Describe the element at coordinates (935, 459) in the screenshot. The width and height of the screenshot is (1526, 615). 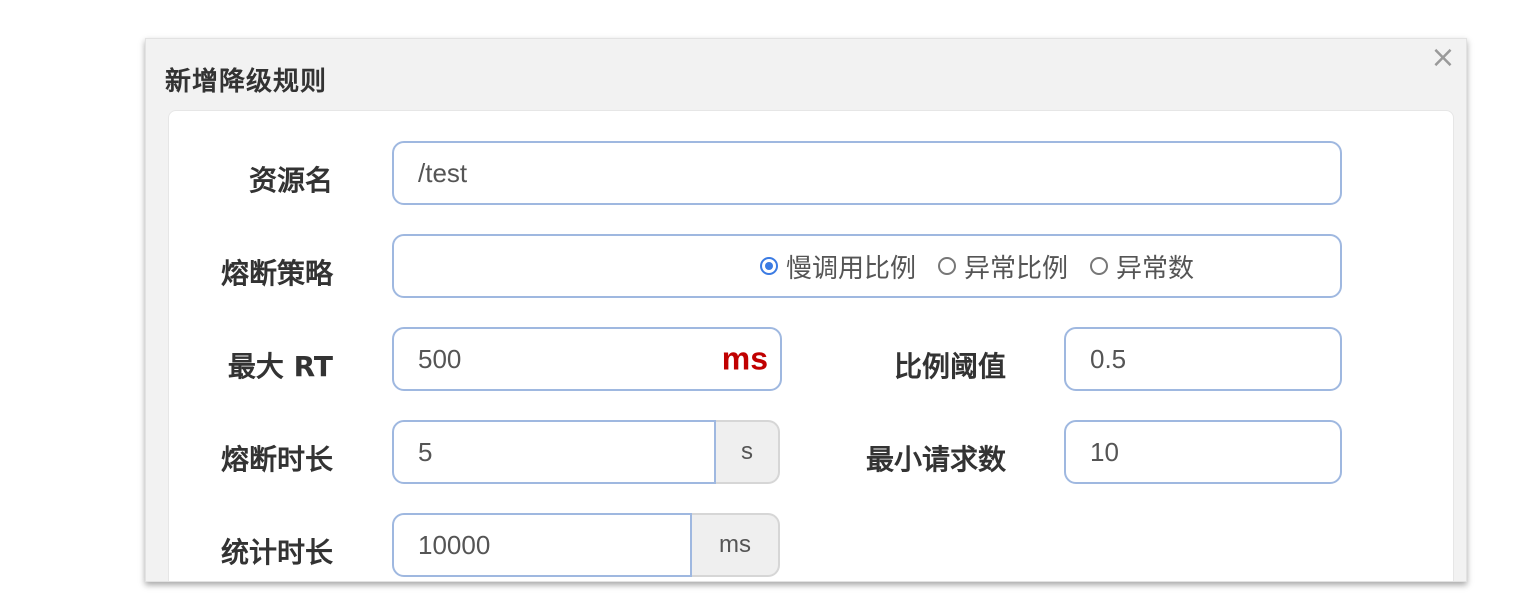
I see `min-requests-label: 最小请求数` at that location.